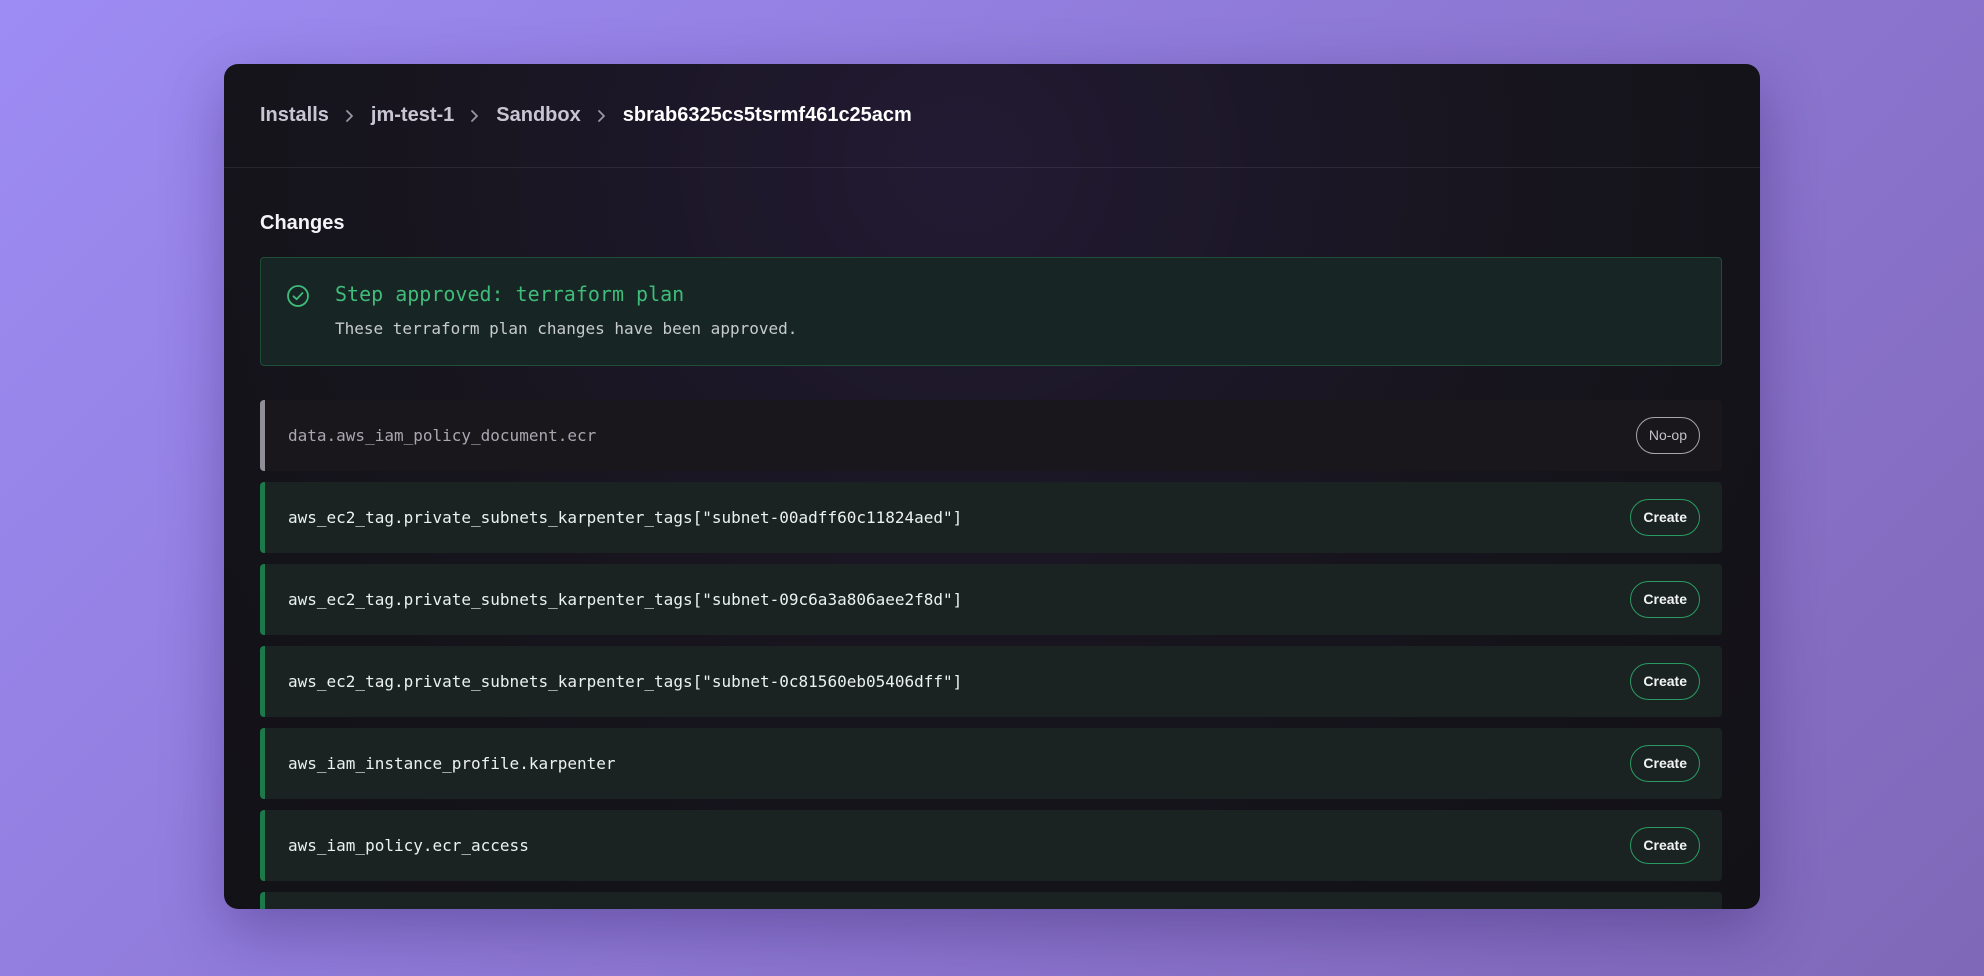 This screenshot has width=1984, height=976. Describe the element at coordinates (298, 298) in the screenshot. I see `check-circle-icon` at that location.